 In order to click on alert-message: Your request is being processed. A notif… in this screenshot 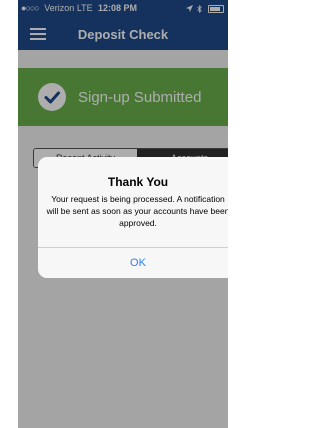, I will do `click(137, 211)`.